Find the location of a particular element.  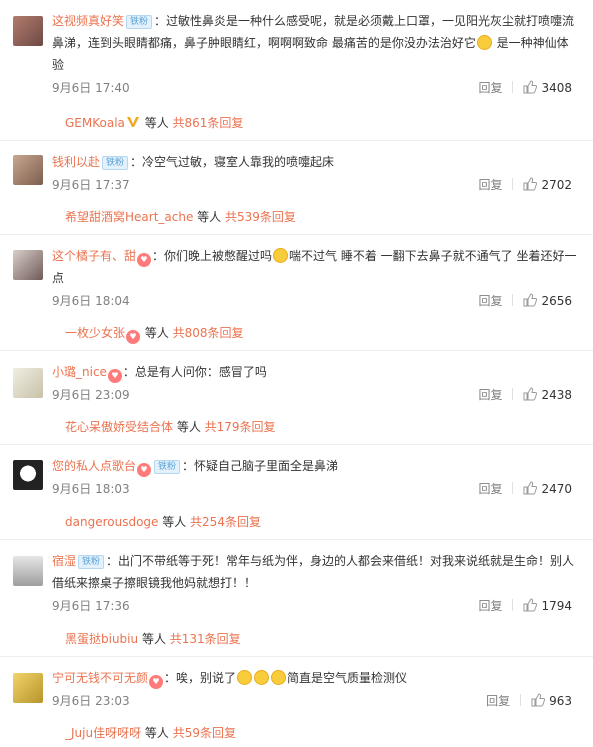

timestamp: 9月6日 17:36 is located at coordinates (91, 606).